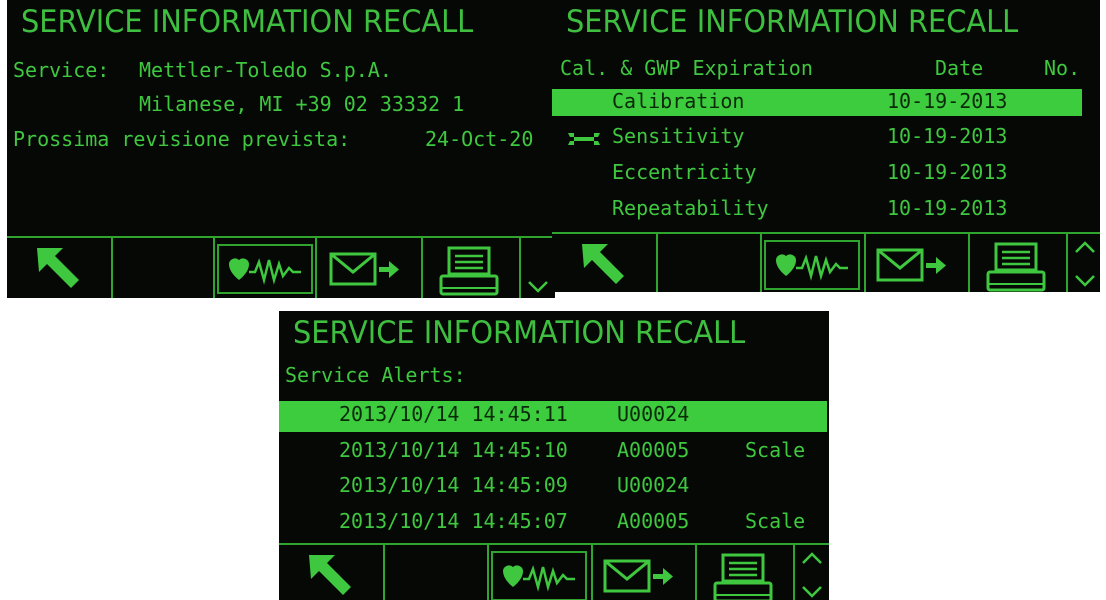  Describe the element at coordinates (584, 139) in the screenshot. I see `wrench-icon` at that location.